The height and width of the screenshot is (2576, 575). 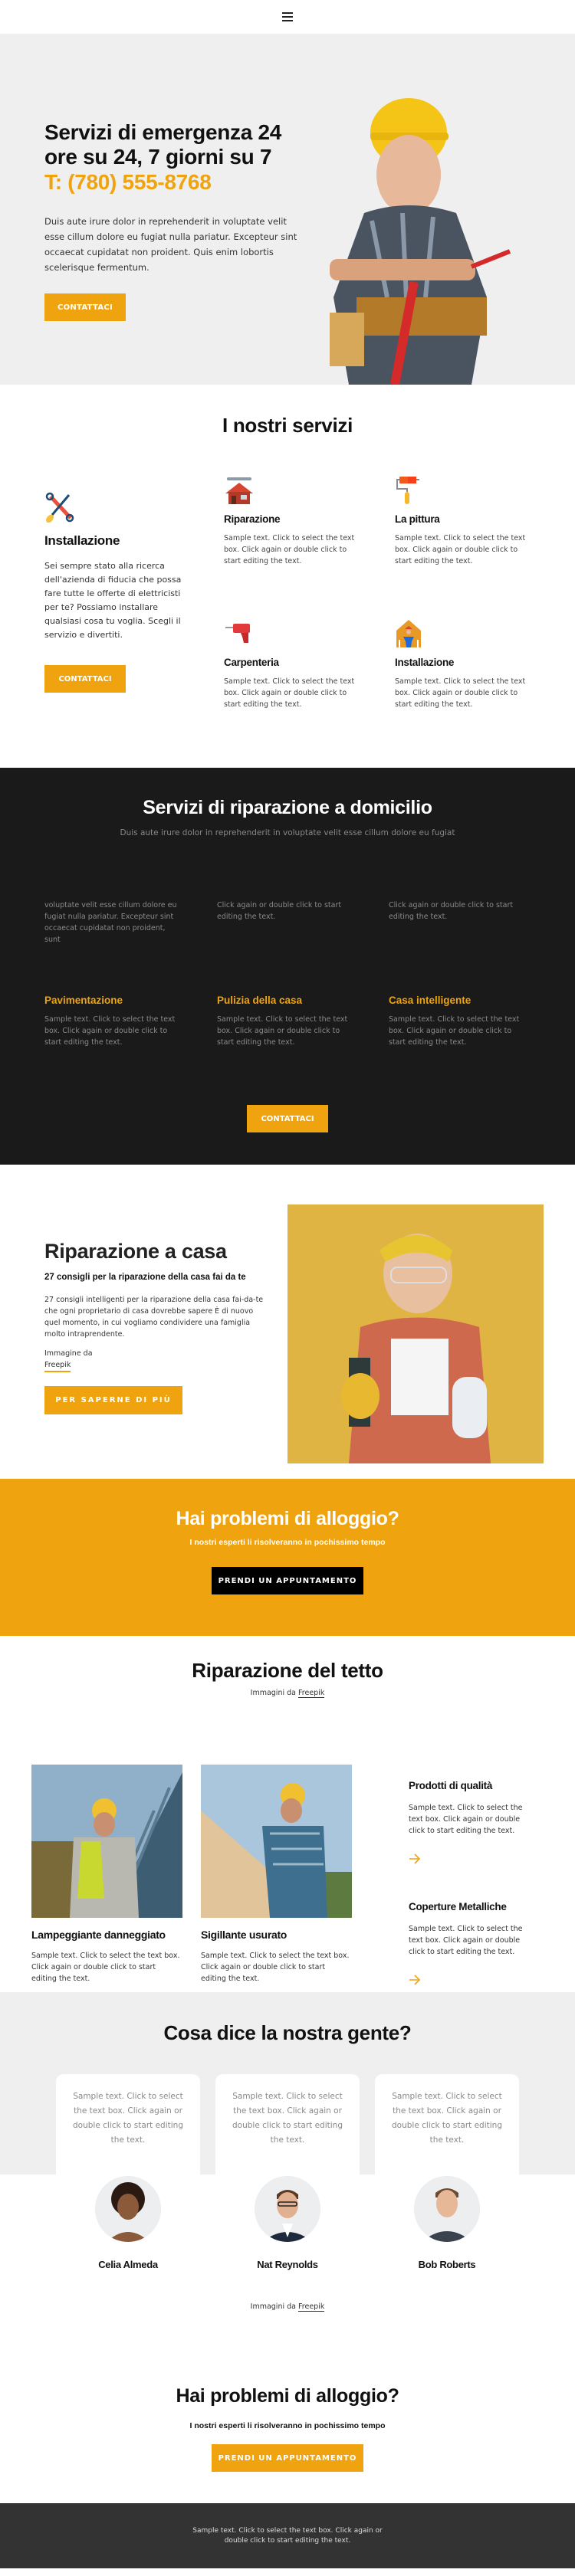 What do you see at coordinates (277, 1842) in the screenshot?
I see `roofer-wood-roof-photo` at bounding box center [277, 1842].